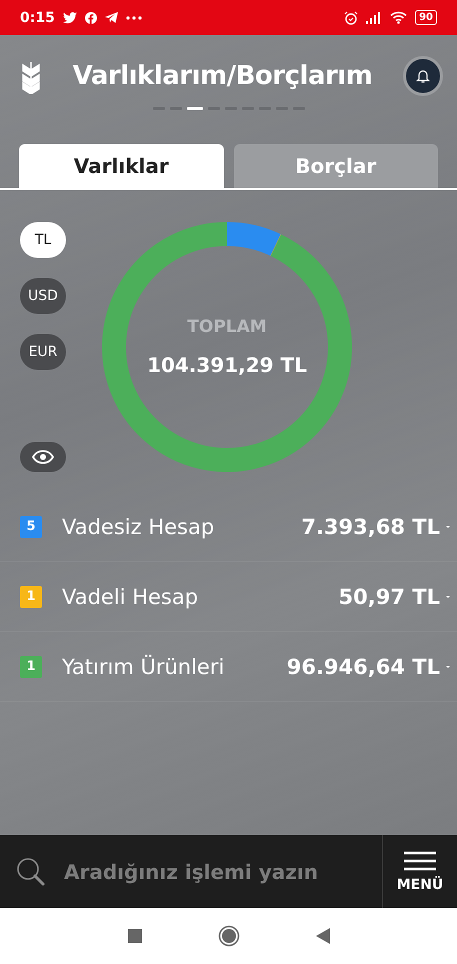  What do you see at coordinates (90, 18) in the screenshot?
I see `circle-icon` at bounding box center [90, 18].